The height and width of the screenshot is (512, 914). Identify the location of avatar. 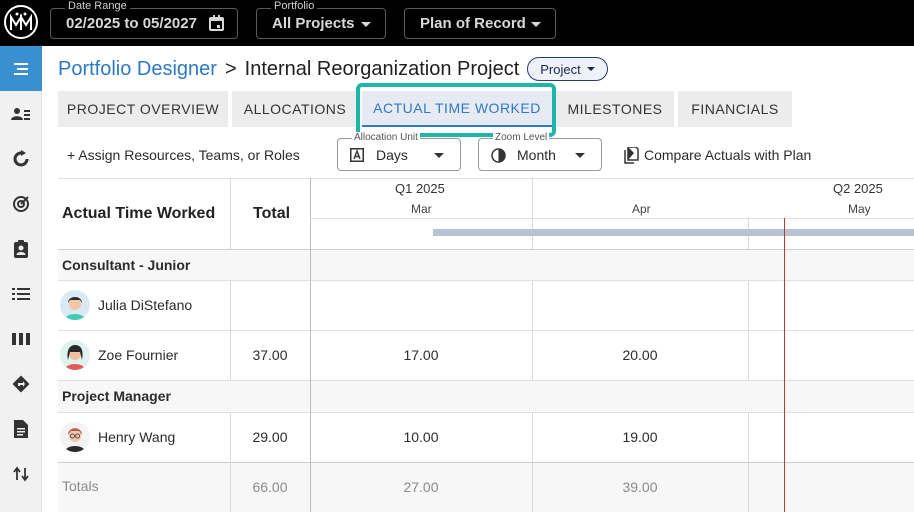
(75, 437).